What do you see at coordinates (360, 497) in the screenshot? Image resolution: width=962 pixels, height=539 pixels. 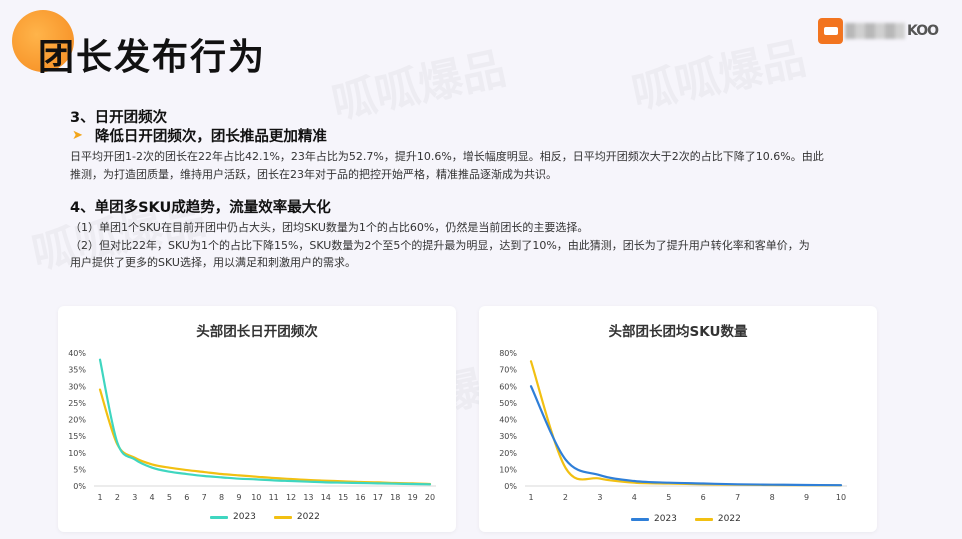 I see `x-tick-label: 16` at bounding box center [360, 497].